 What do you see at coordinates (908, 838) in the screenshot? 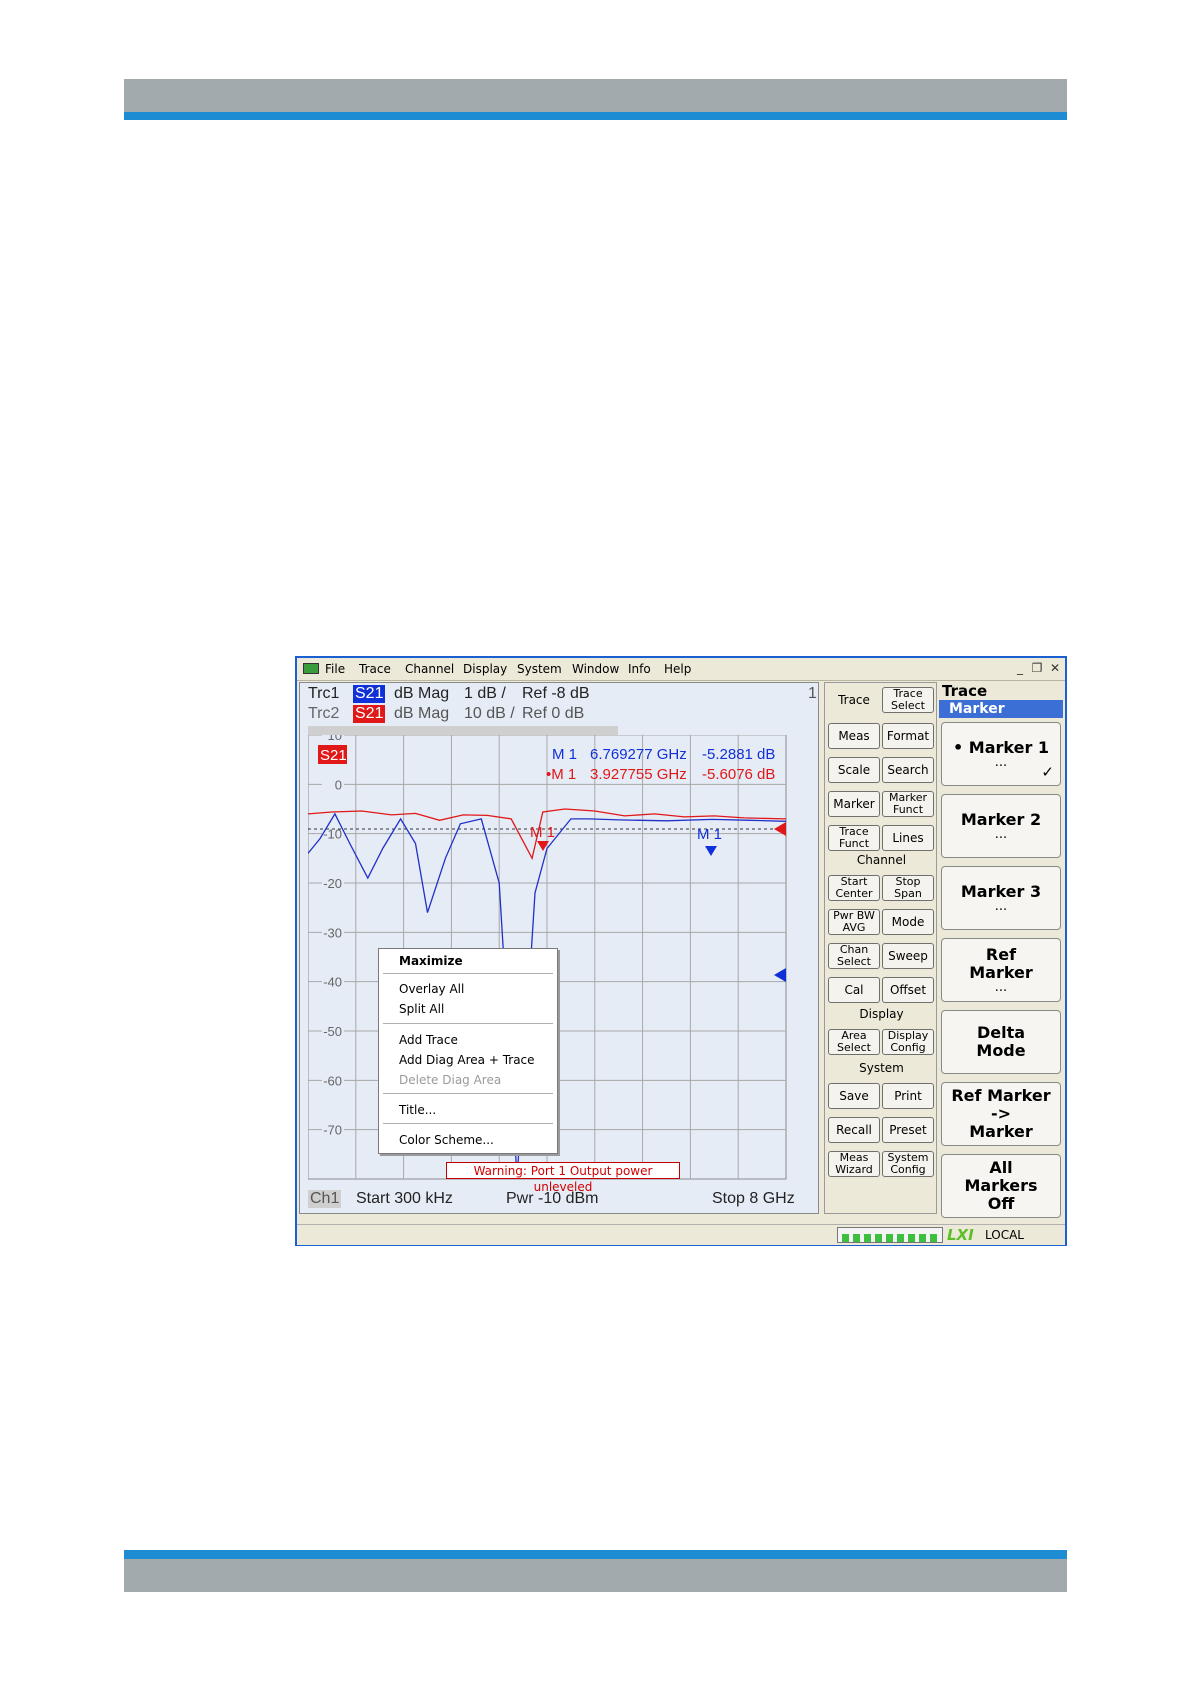
I see `softkey-lines: Lines` at bounding box center [908, 838].